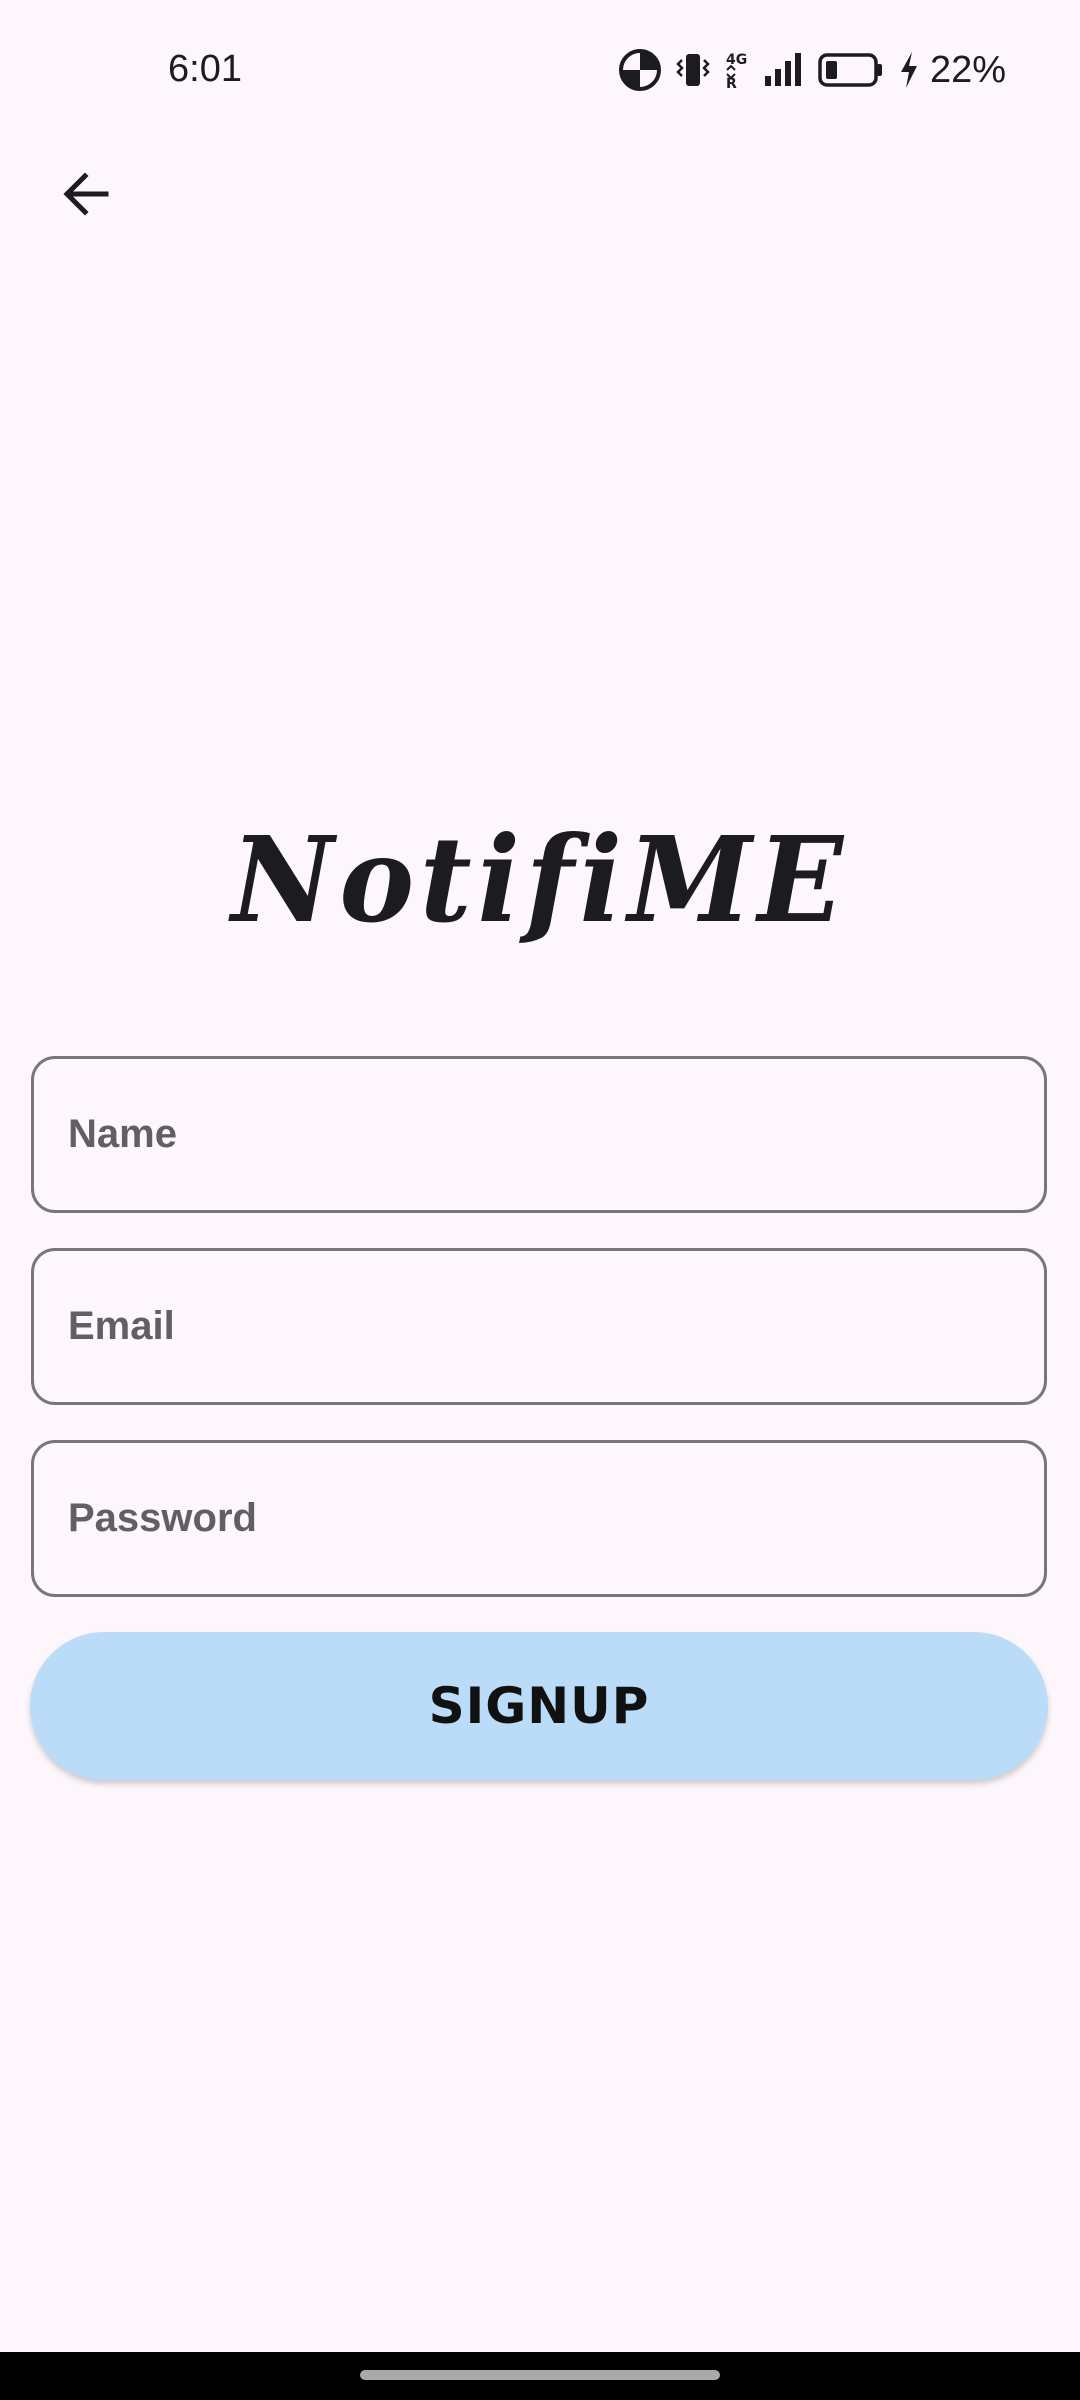 This screenshot has width=1080, height=2400. I want to click on data-saver-icon, so click(640, 70).